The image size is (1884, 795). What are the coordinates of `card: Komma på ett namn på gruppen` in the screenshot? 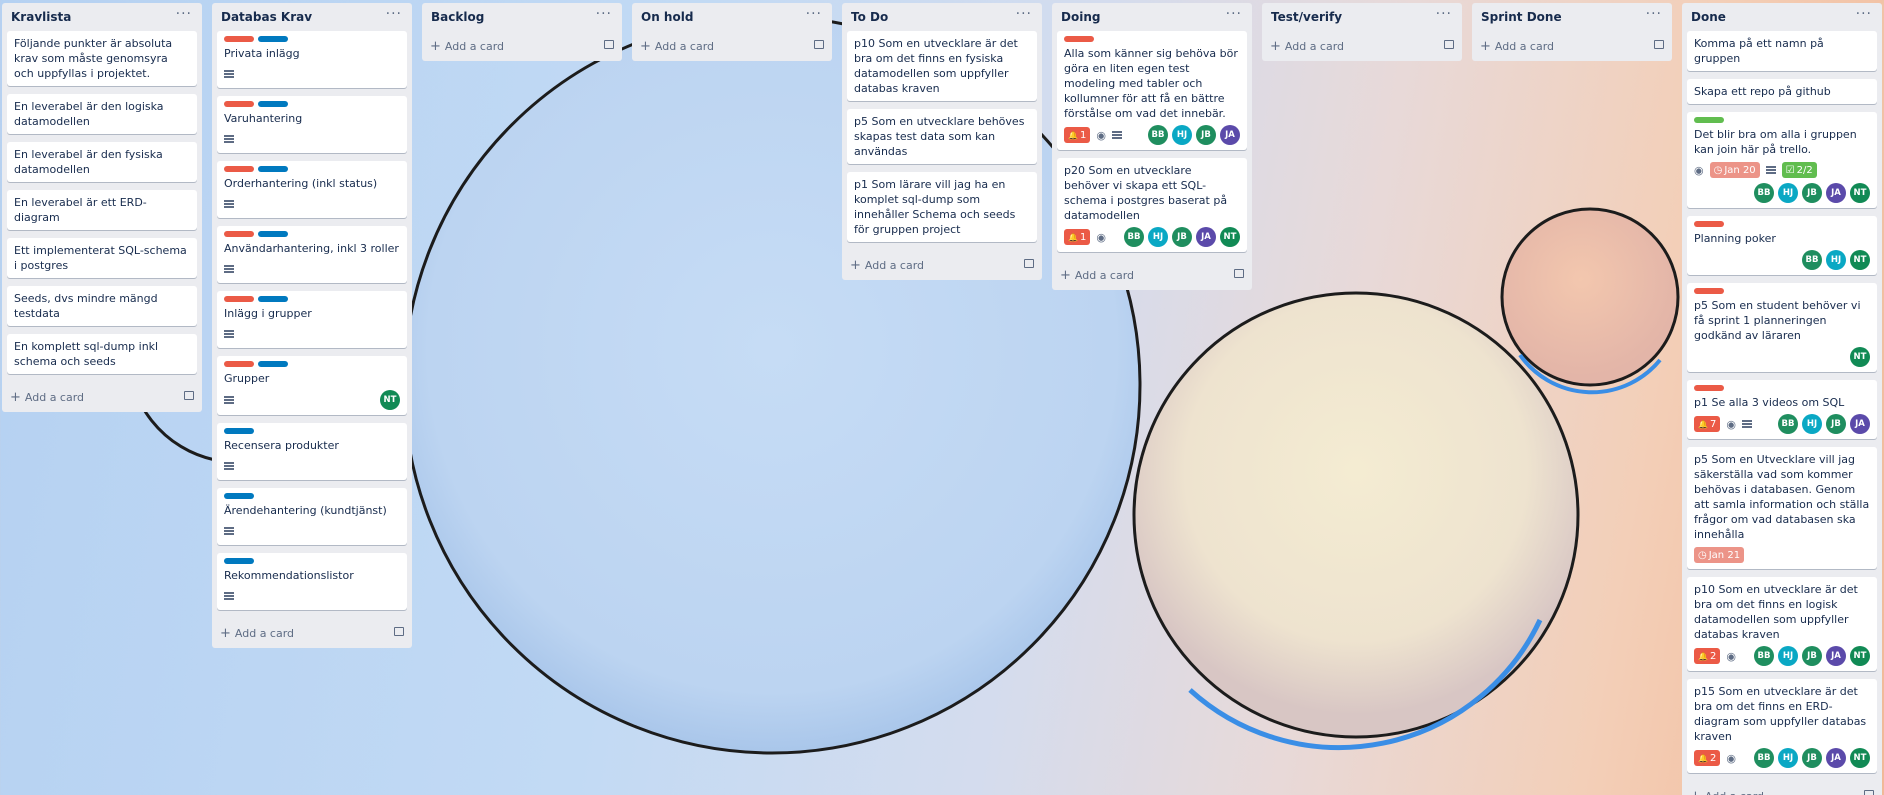 It's located at (1782, 51).